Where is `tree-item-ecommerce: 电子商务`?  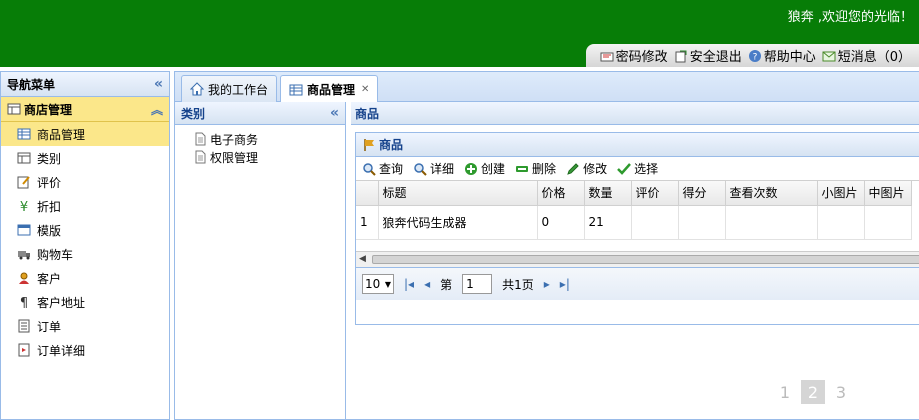 tree-item-ecommerce: 电子商务 is located at coordinates (260, 139).